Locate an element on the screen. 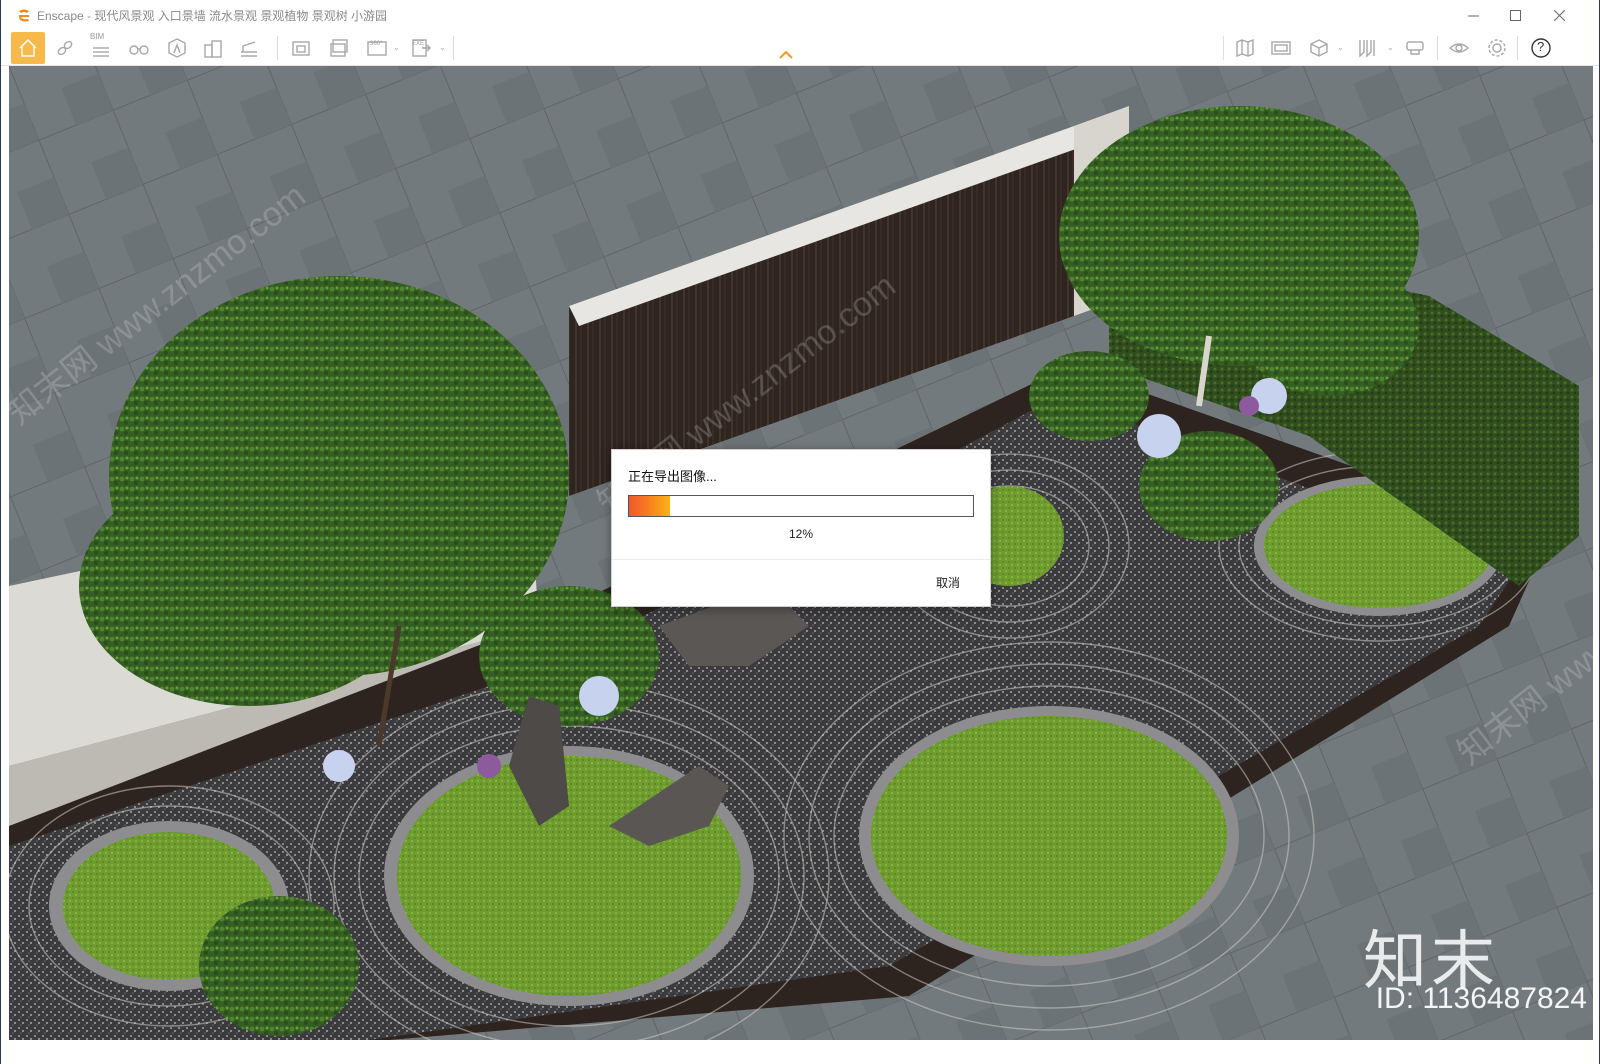 This screenshot has width=1600, height=1064. settings-button is located at coordinates (1497, 48).